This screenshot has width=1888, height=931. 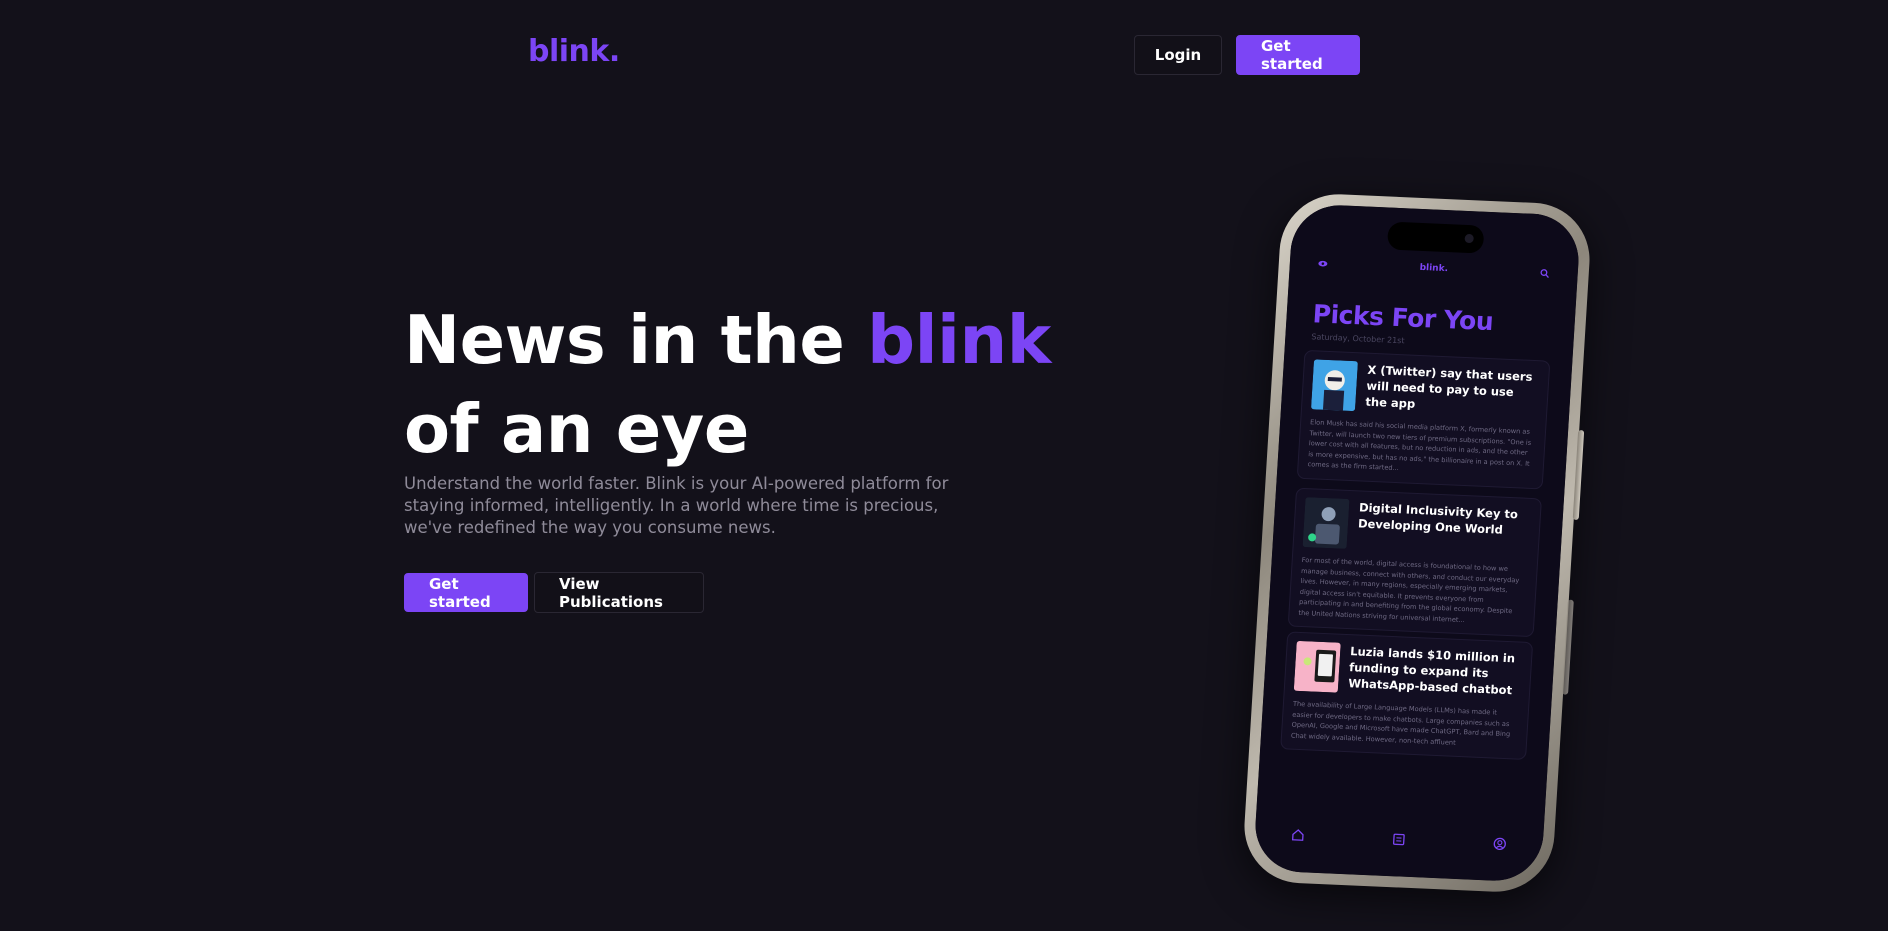 What do you see at coordinates (1326, 523) in the screenshot?
I see `network-icon` at bounding box center [1326, 523].